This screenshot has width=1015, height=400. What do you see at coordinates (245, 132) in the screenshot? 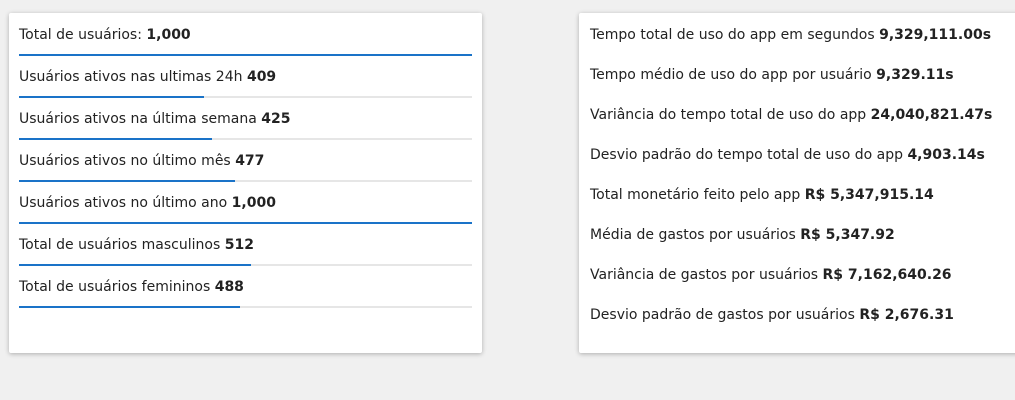
I see `metric-active-week: Usuários ativos na última semana 425` at bounding box center [245, 132].